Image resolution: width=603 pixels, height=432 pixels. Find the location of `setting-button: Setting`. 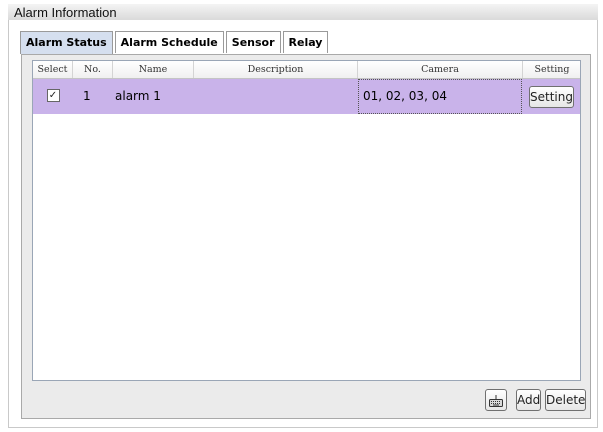

setting-button: Setting is located at coordinates (551, 97).